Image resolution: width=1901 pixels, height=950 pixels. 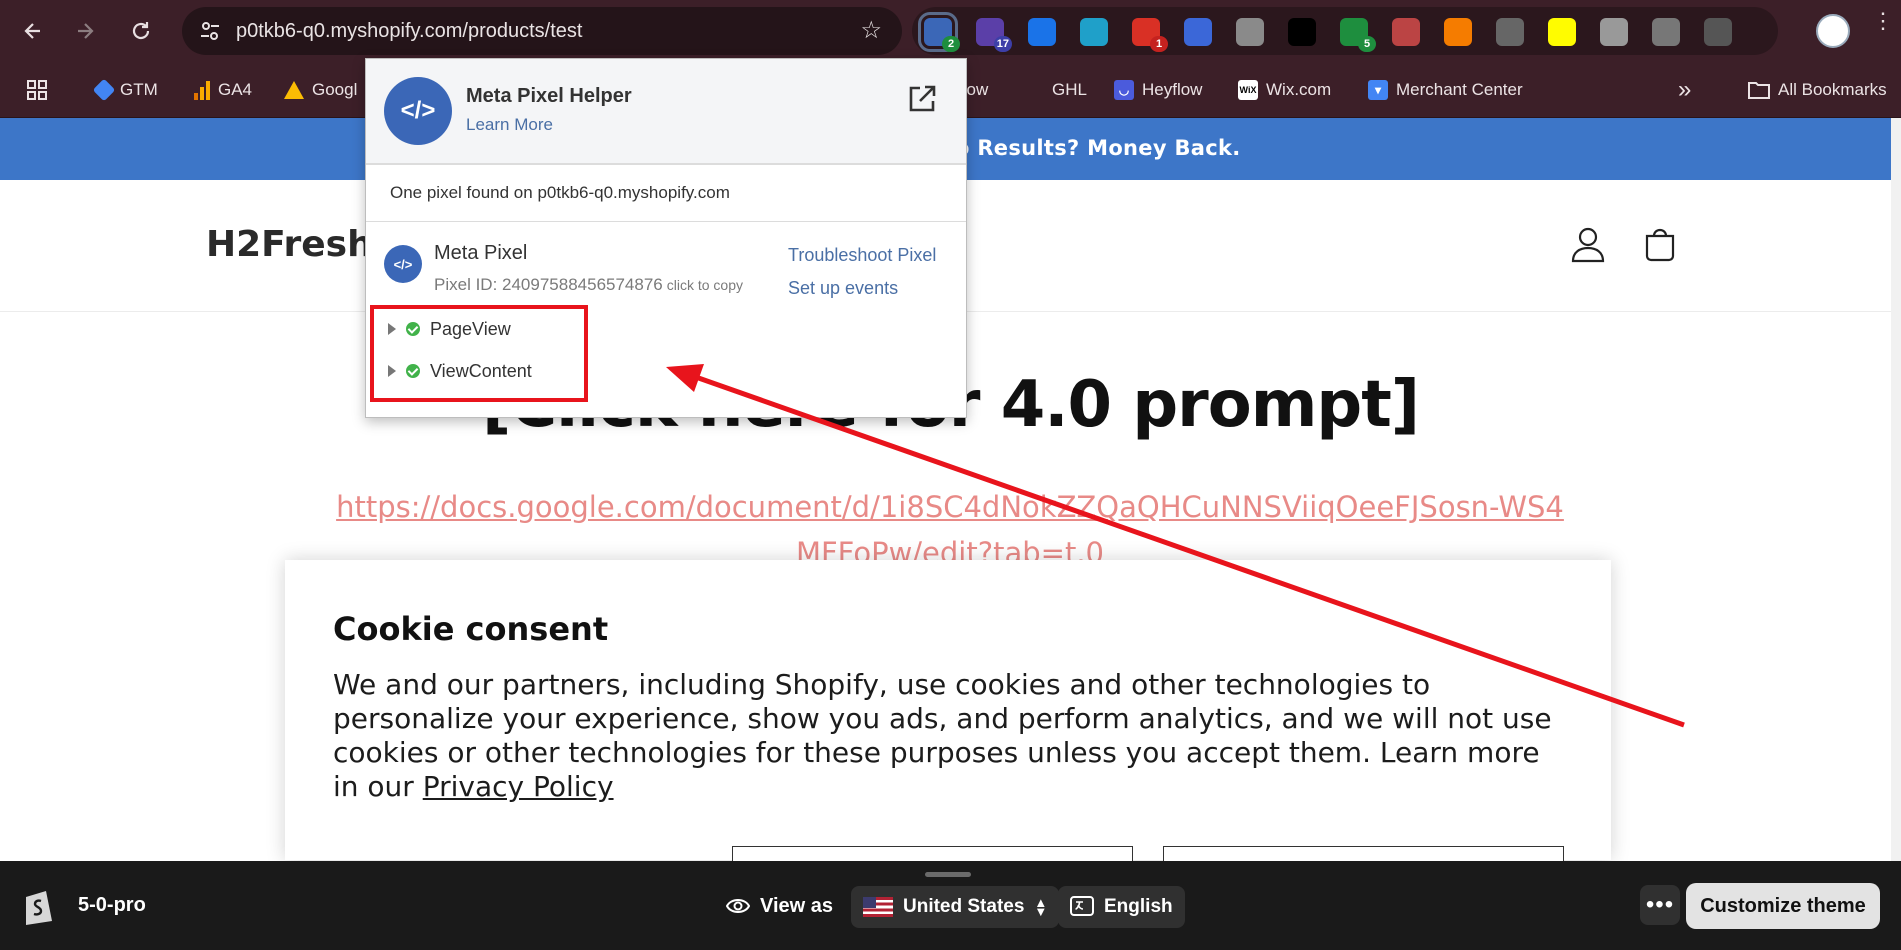 What do you see at coordinates (1082, 906) in the screenshot?
I see `translate-icon` at bounding box center [1082, 906].